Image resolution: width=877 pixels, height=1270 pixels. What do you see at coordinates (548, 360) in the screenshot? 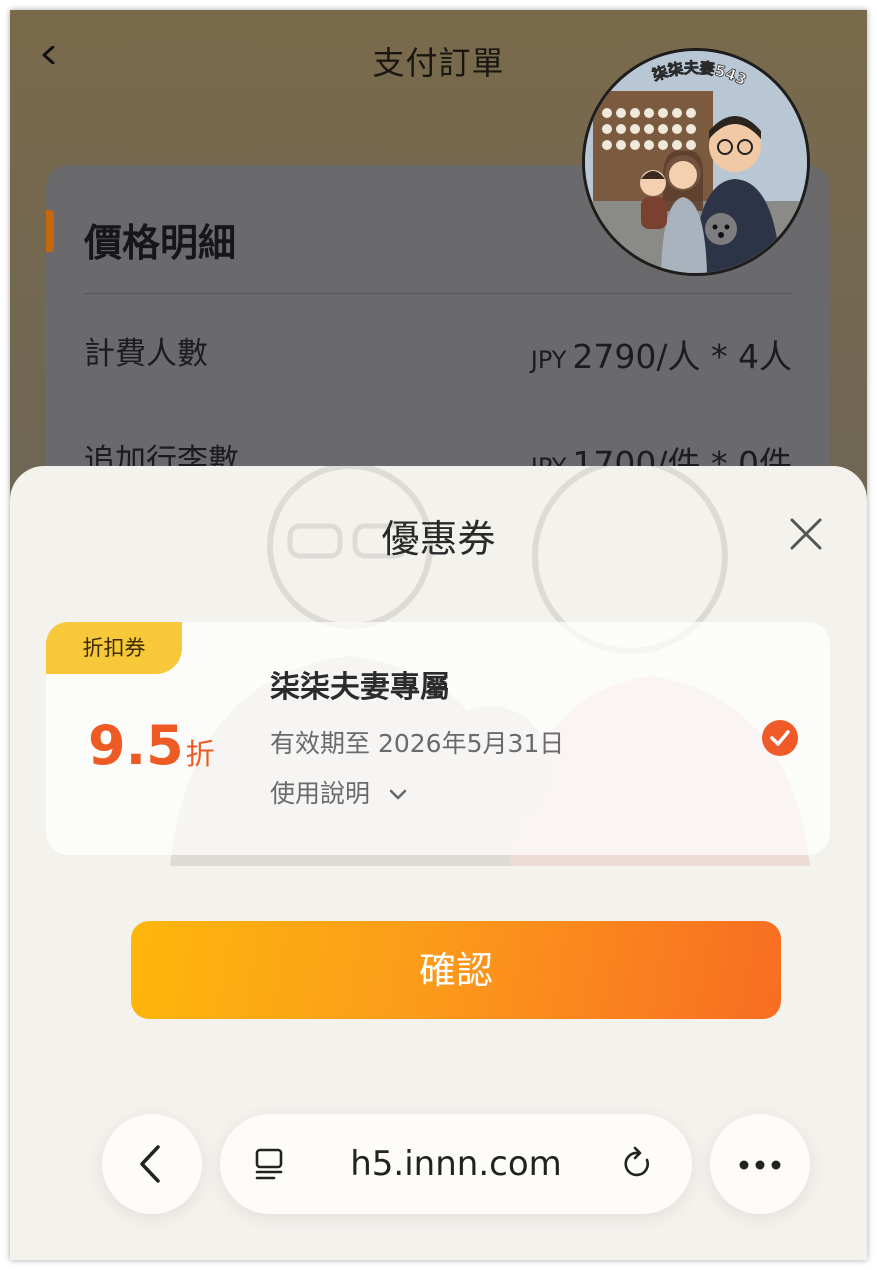
I see `currency-label: JPY` at bounding box center [548, 360].